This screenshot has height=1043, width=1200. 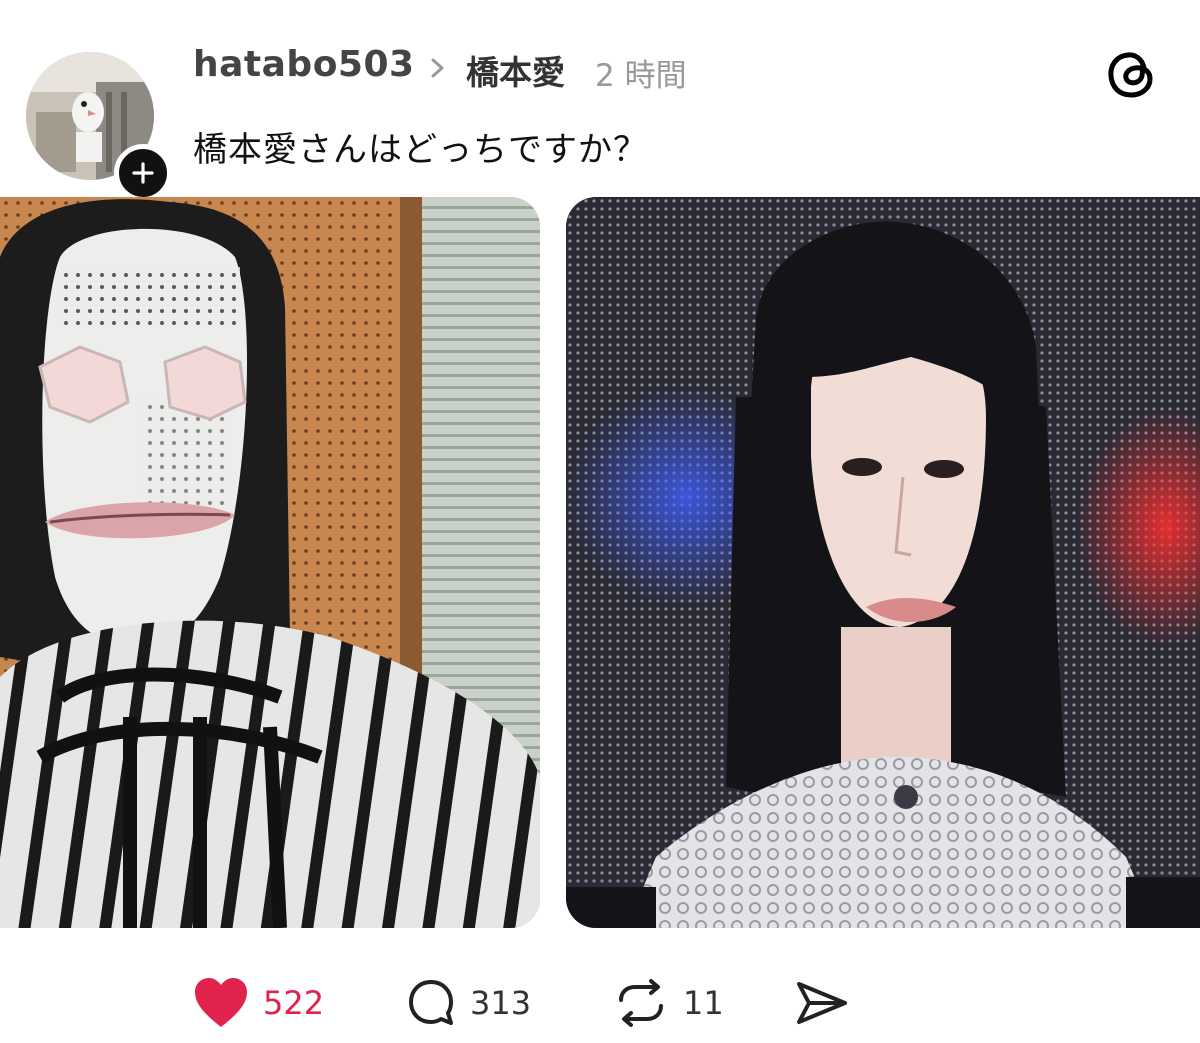 What do you see at coordinates (703, 1002) in the screenshot?
I see `repost-count: 11` at bounding box center [703, 1002].